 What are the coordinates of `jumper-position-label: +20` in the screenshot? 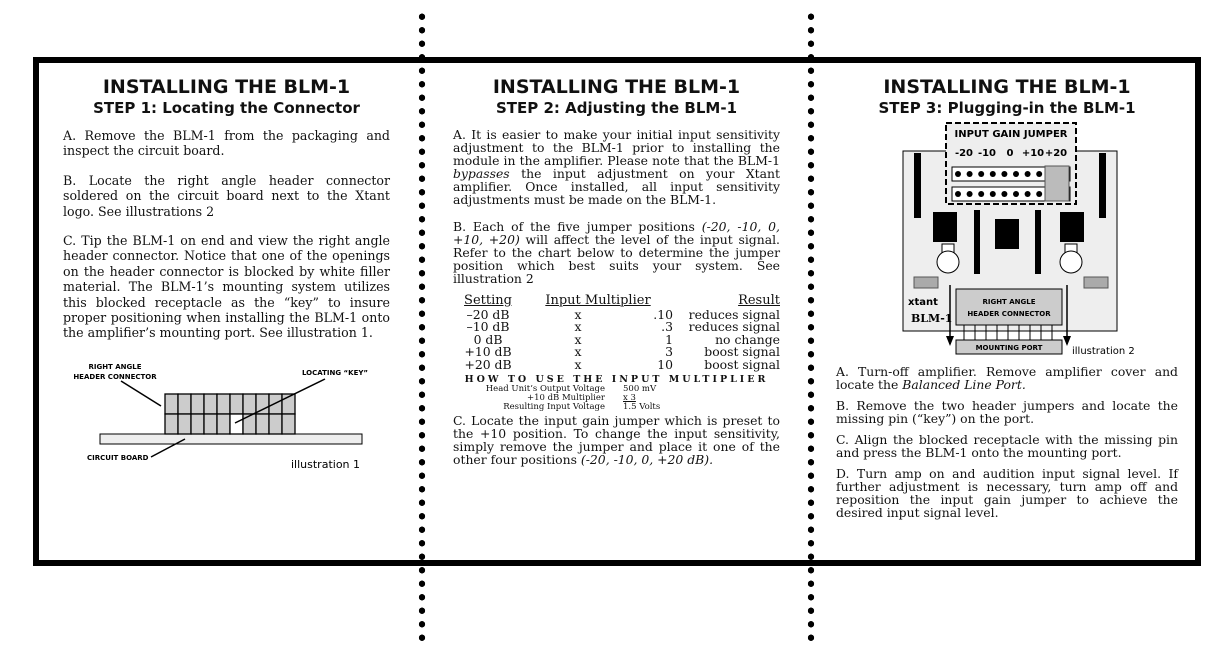 It's located at (1056, 153).